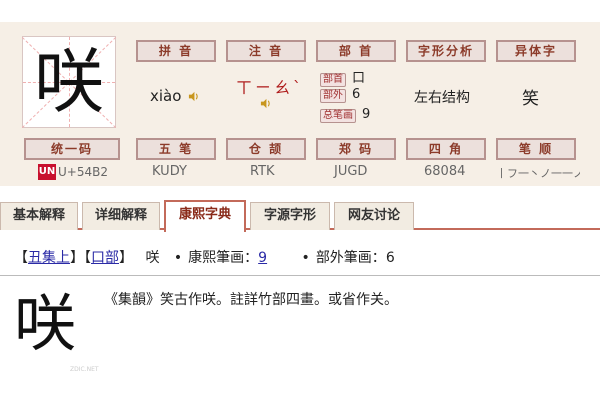  What do you see at coordinates (333, 80) in the screenshot?
I see `radical-tag: 部首` at bounding box center [333, 80].